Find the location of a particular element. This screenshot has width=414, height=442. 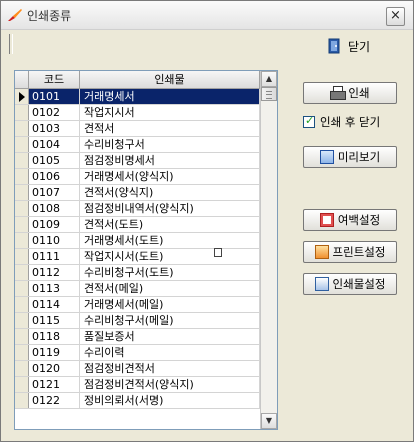

cell-print-item: 수리비청구서 is located at coordinates (170, 144).